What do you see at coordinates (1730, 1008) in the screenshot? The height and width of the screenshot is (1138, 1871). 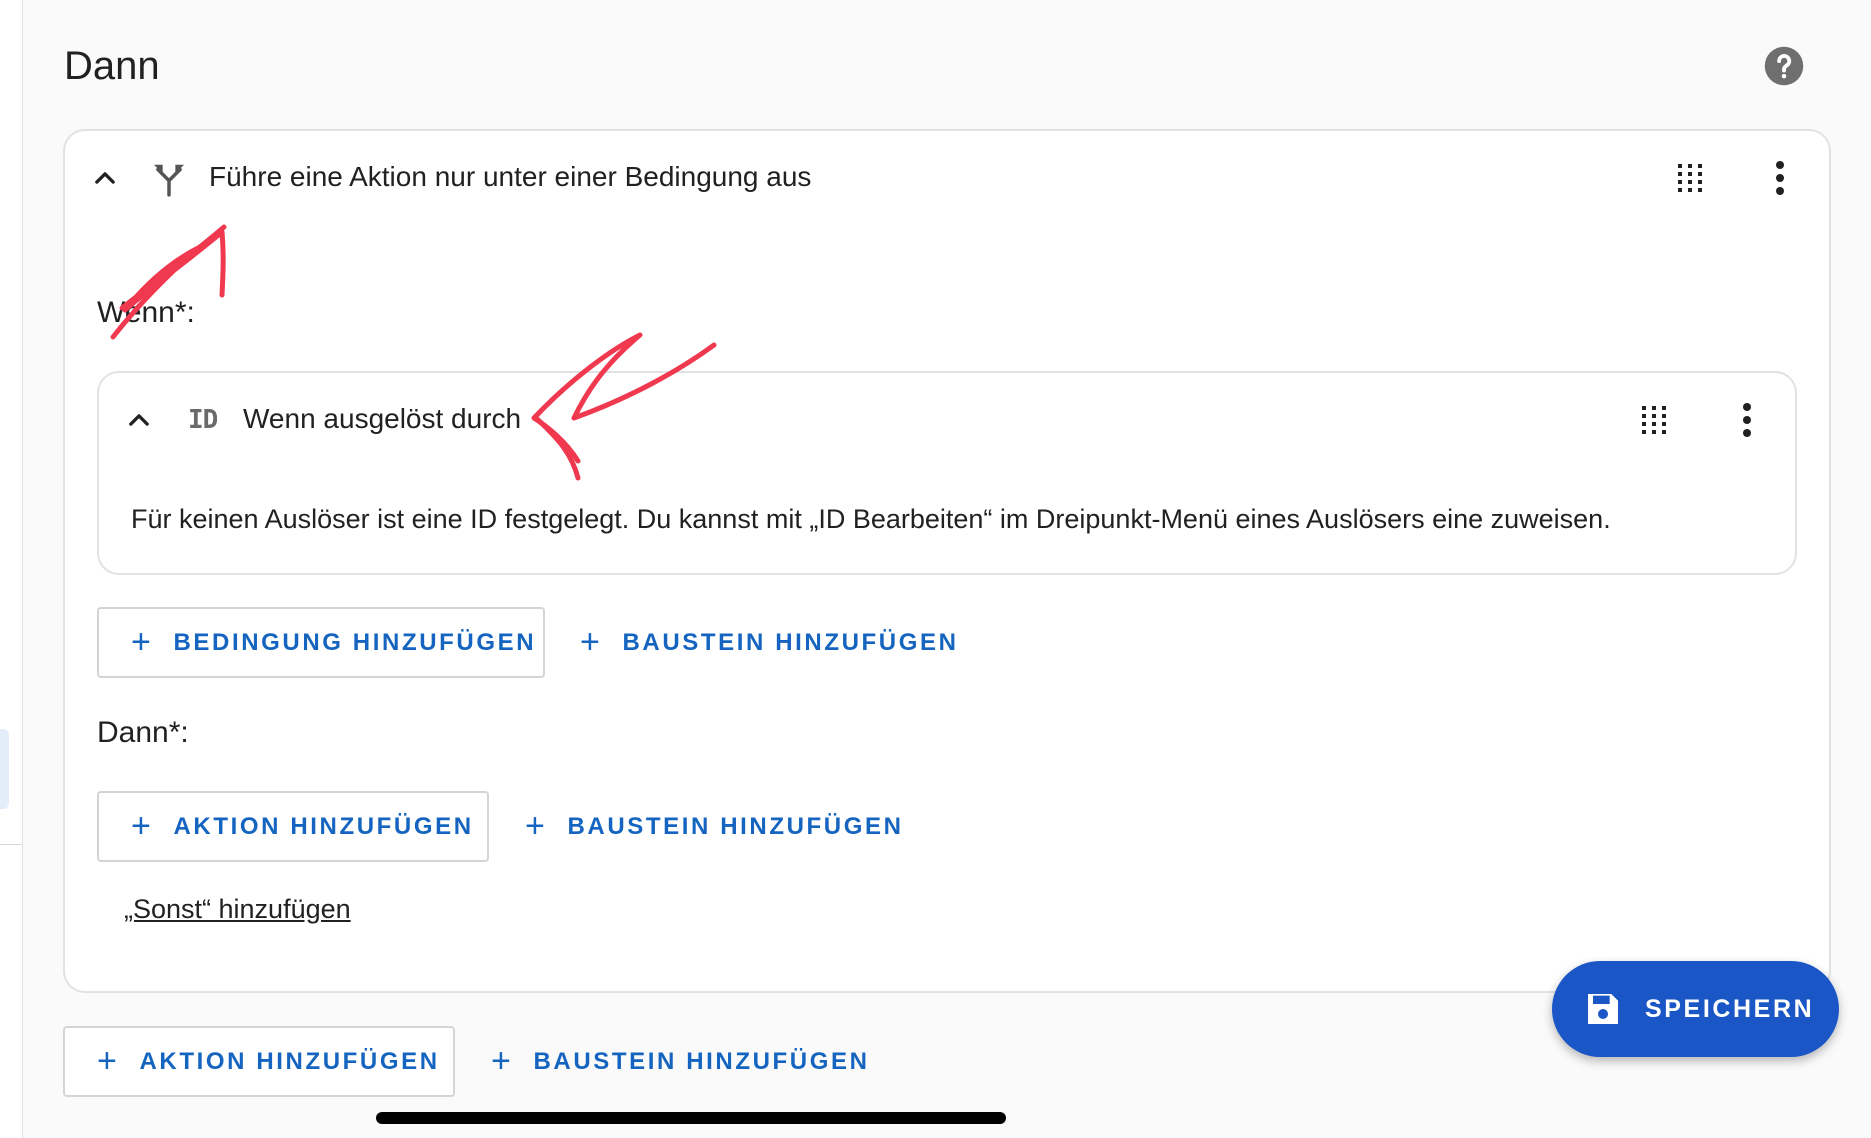 I see `save-label: SPEICHERN` at bounding box center [1730, 1008].